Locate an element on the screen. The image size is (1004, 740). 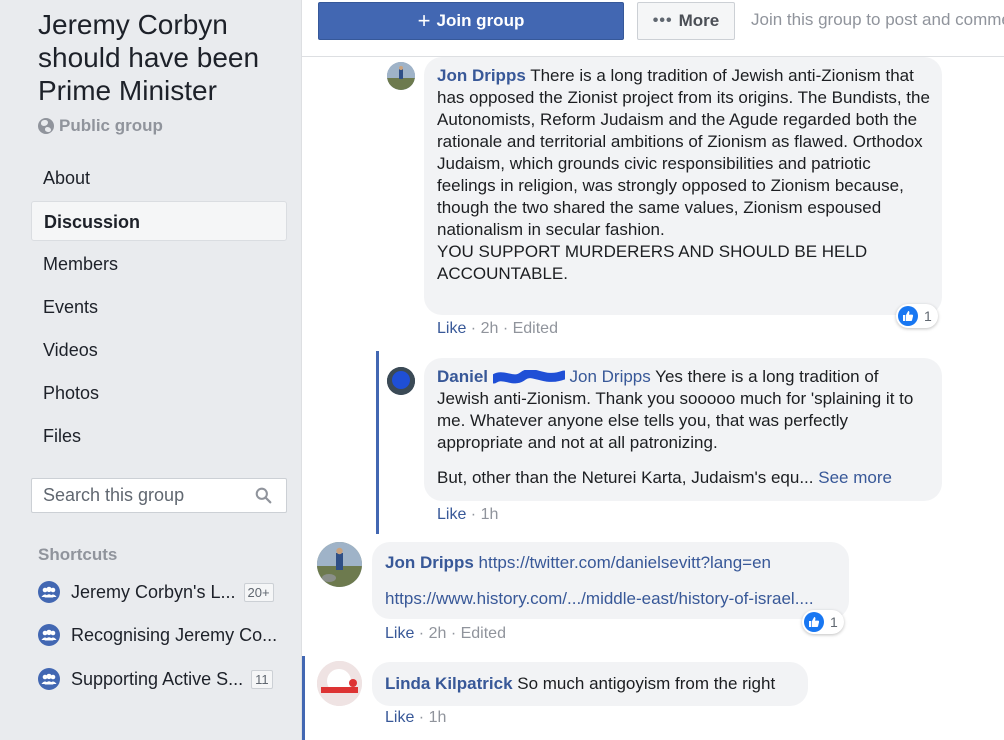
nav-item-photos: Photos is located at coordinates (159, 393).